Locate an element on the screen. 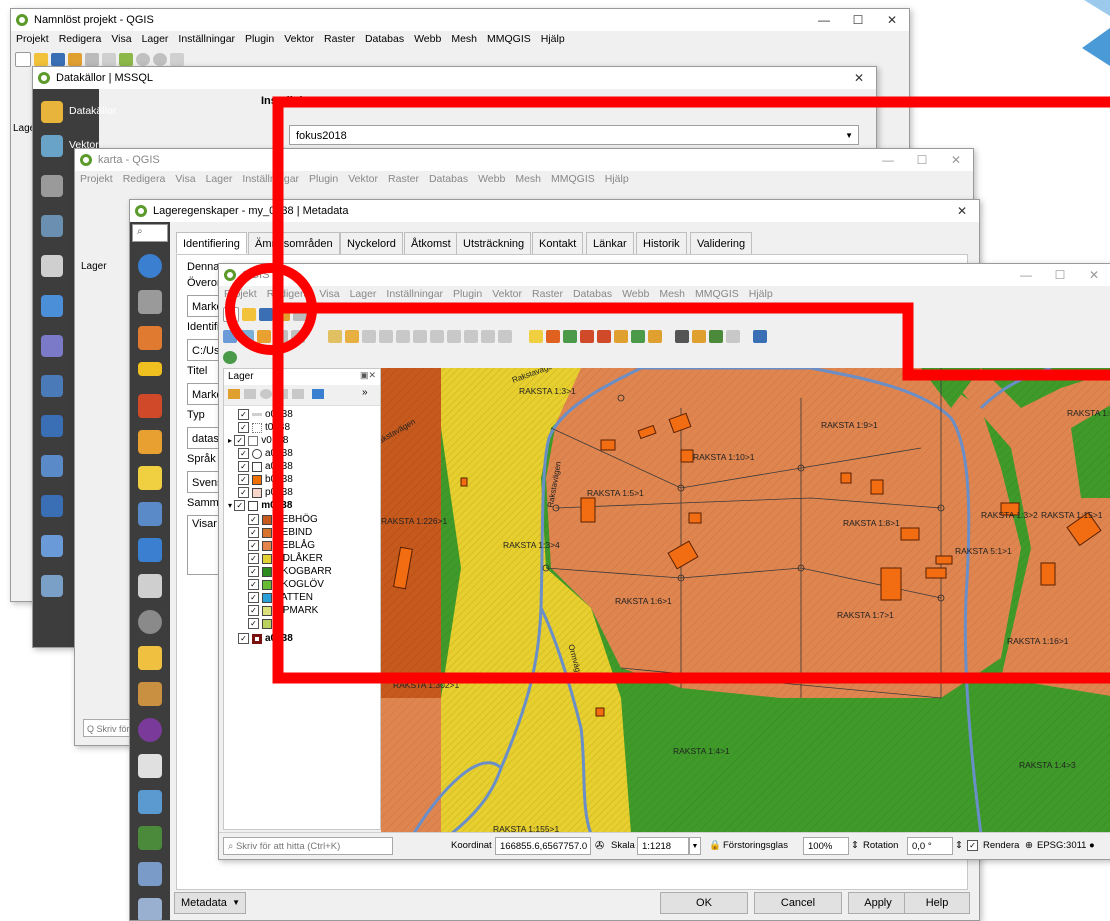  data-source-manager-icon is located at coordinates (230, 336).